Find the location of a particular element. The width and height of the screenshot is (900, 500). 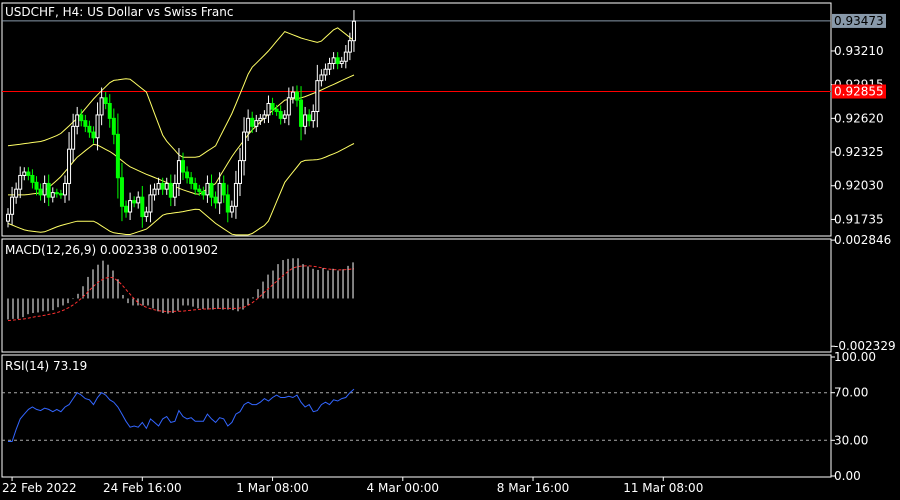

time-axis-label: 1 Mar 08:00 is located at coordinates (272, 488).